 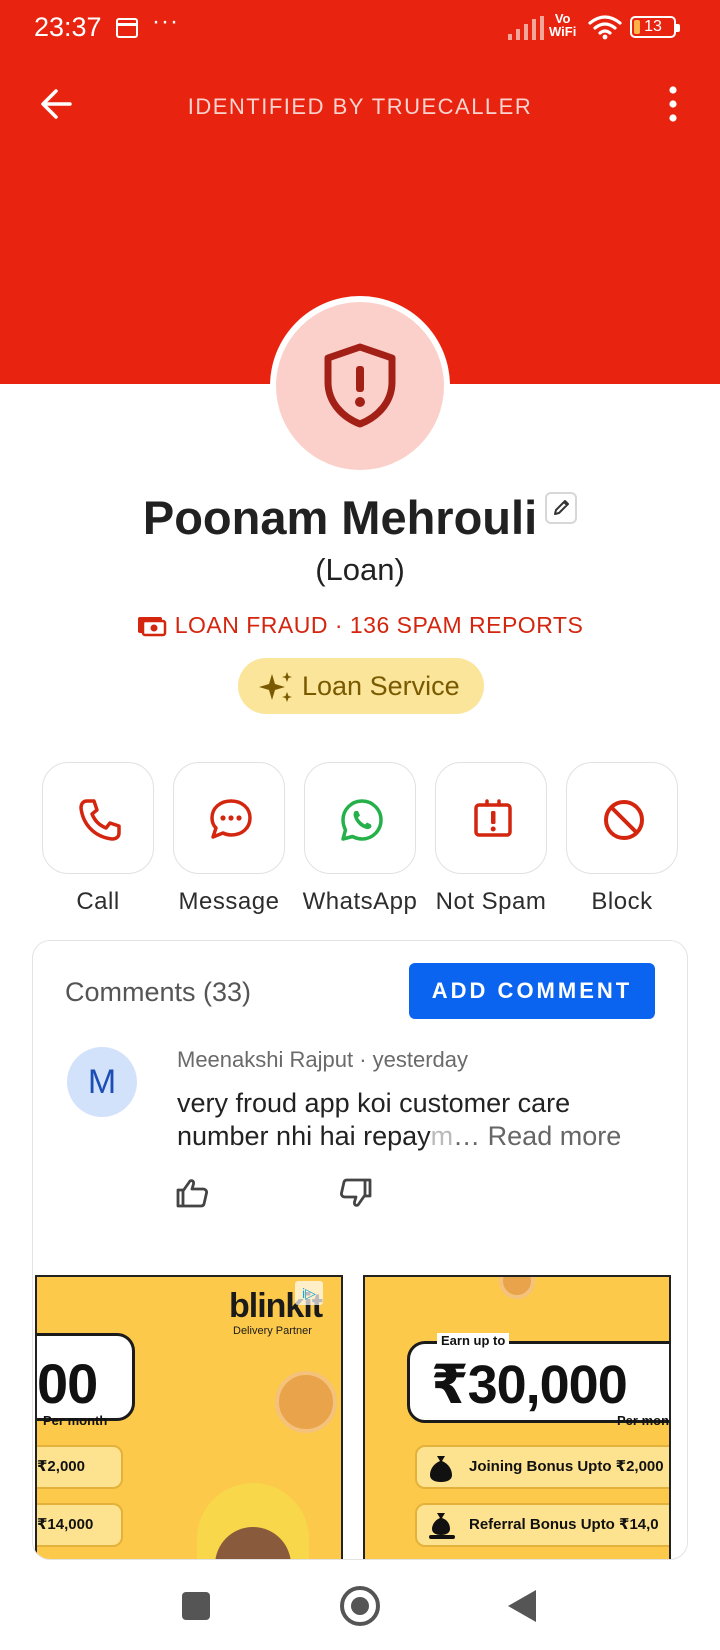 I want to click on call-button-box, so click(x=98, y=818).